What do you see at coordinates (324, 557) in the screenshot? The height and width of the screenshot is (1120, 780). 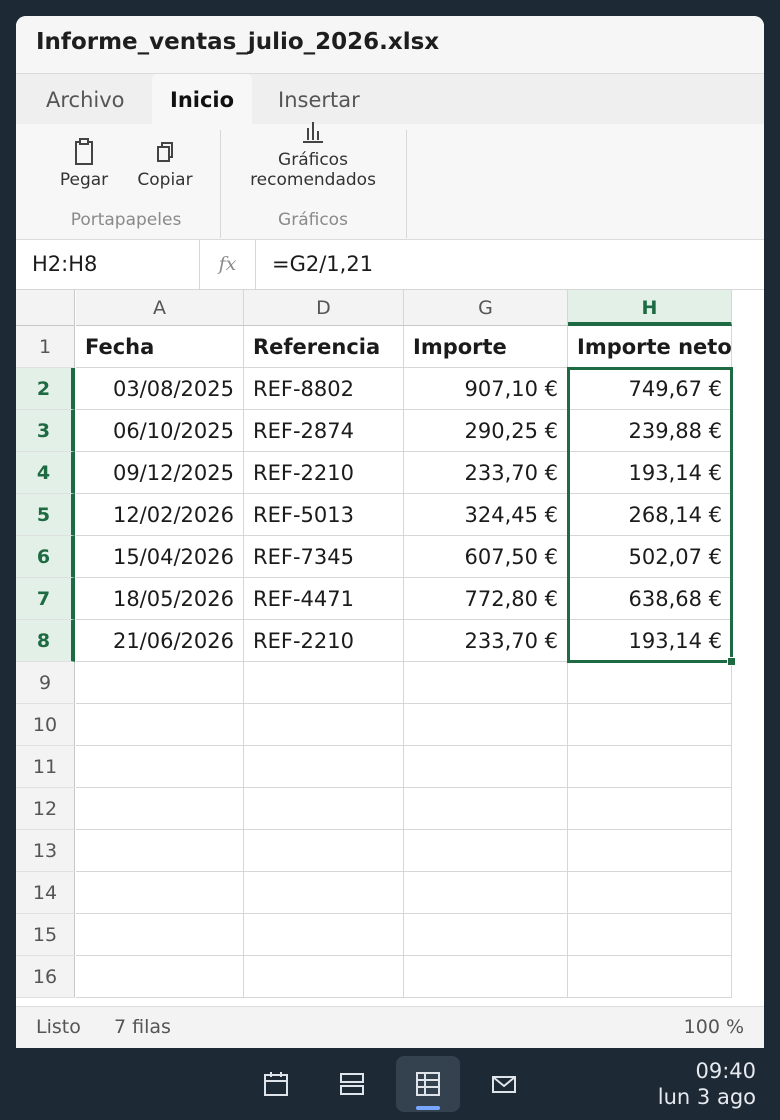 I see `cell-d6: REF-7345` at bounding box center [324, 557].